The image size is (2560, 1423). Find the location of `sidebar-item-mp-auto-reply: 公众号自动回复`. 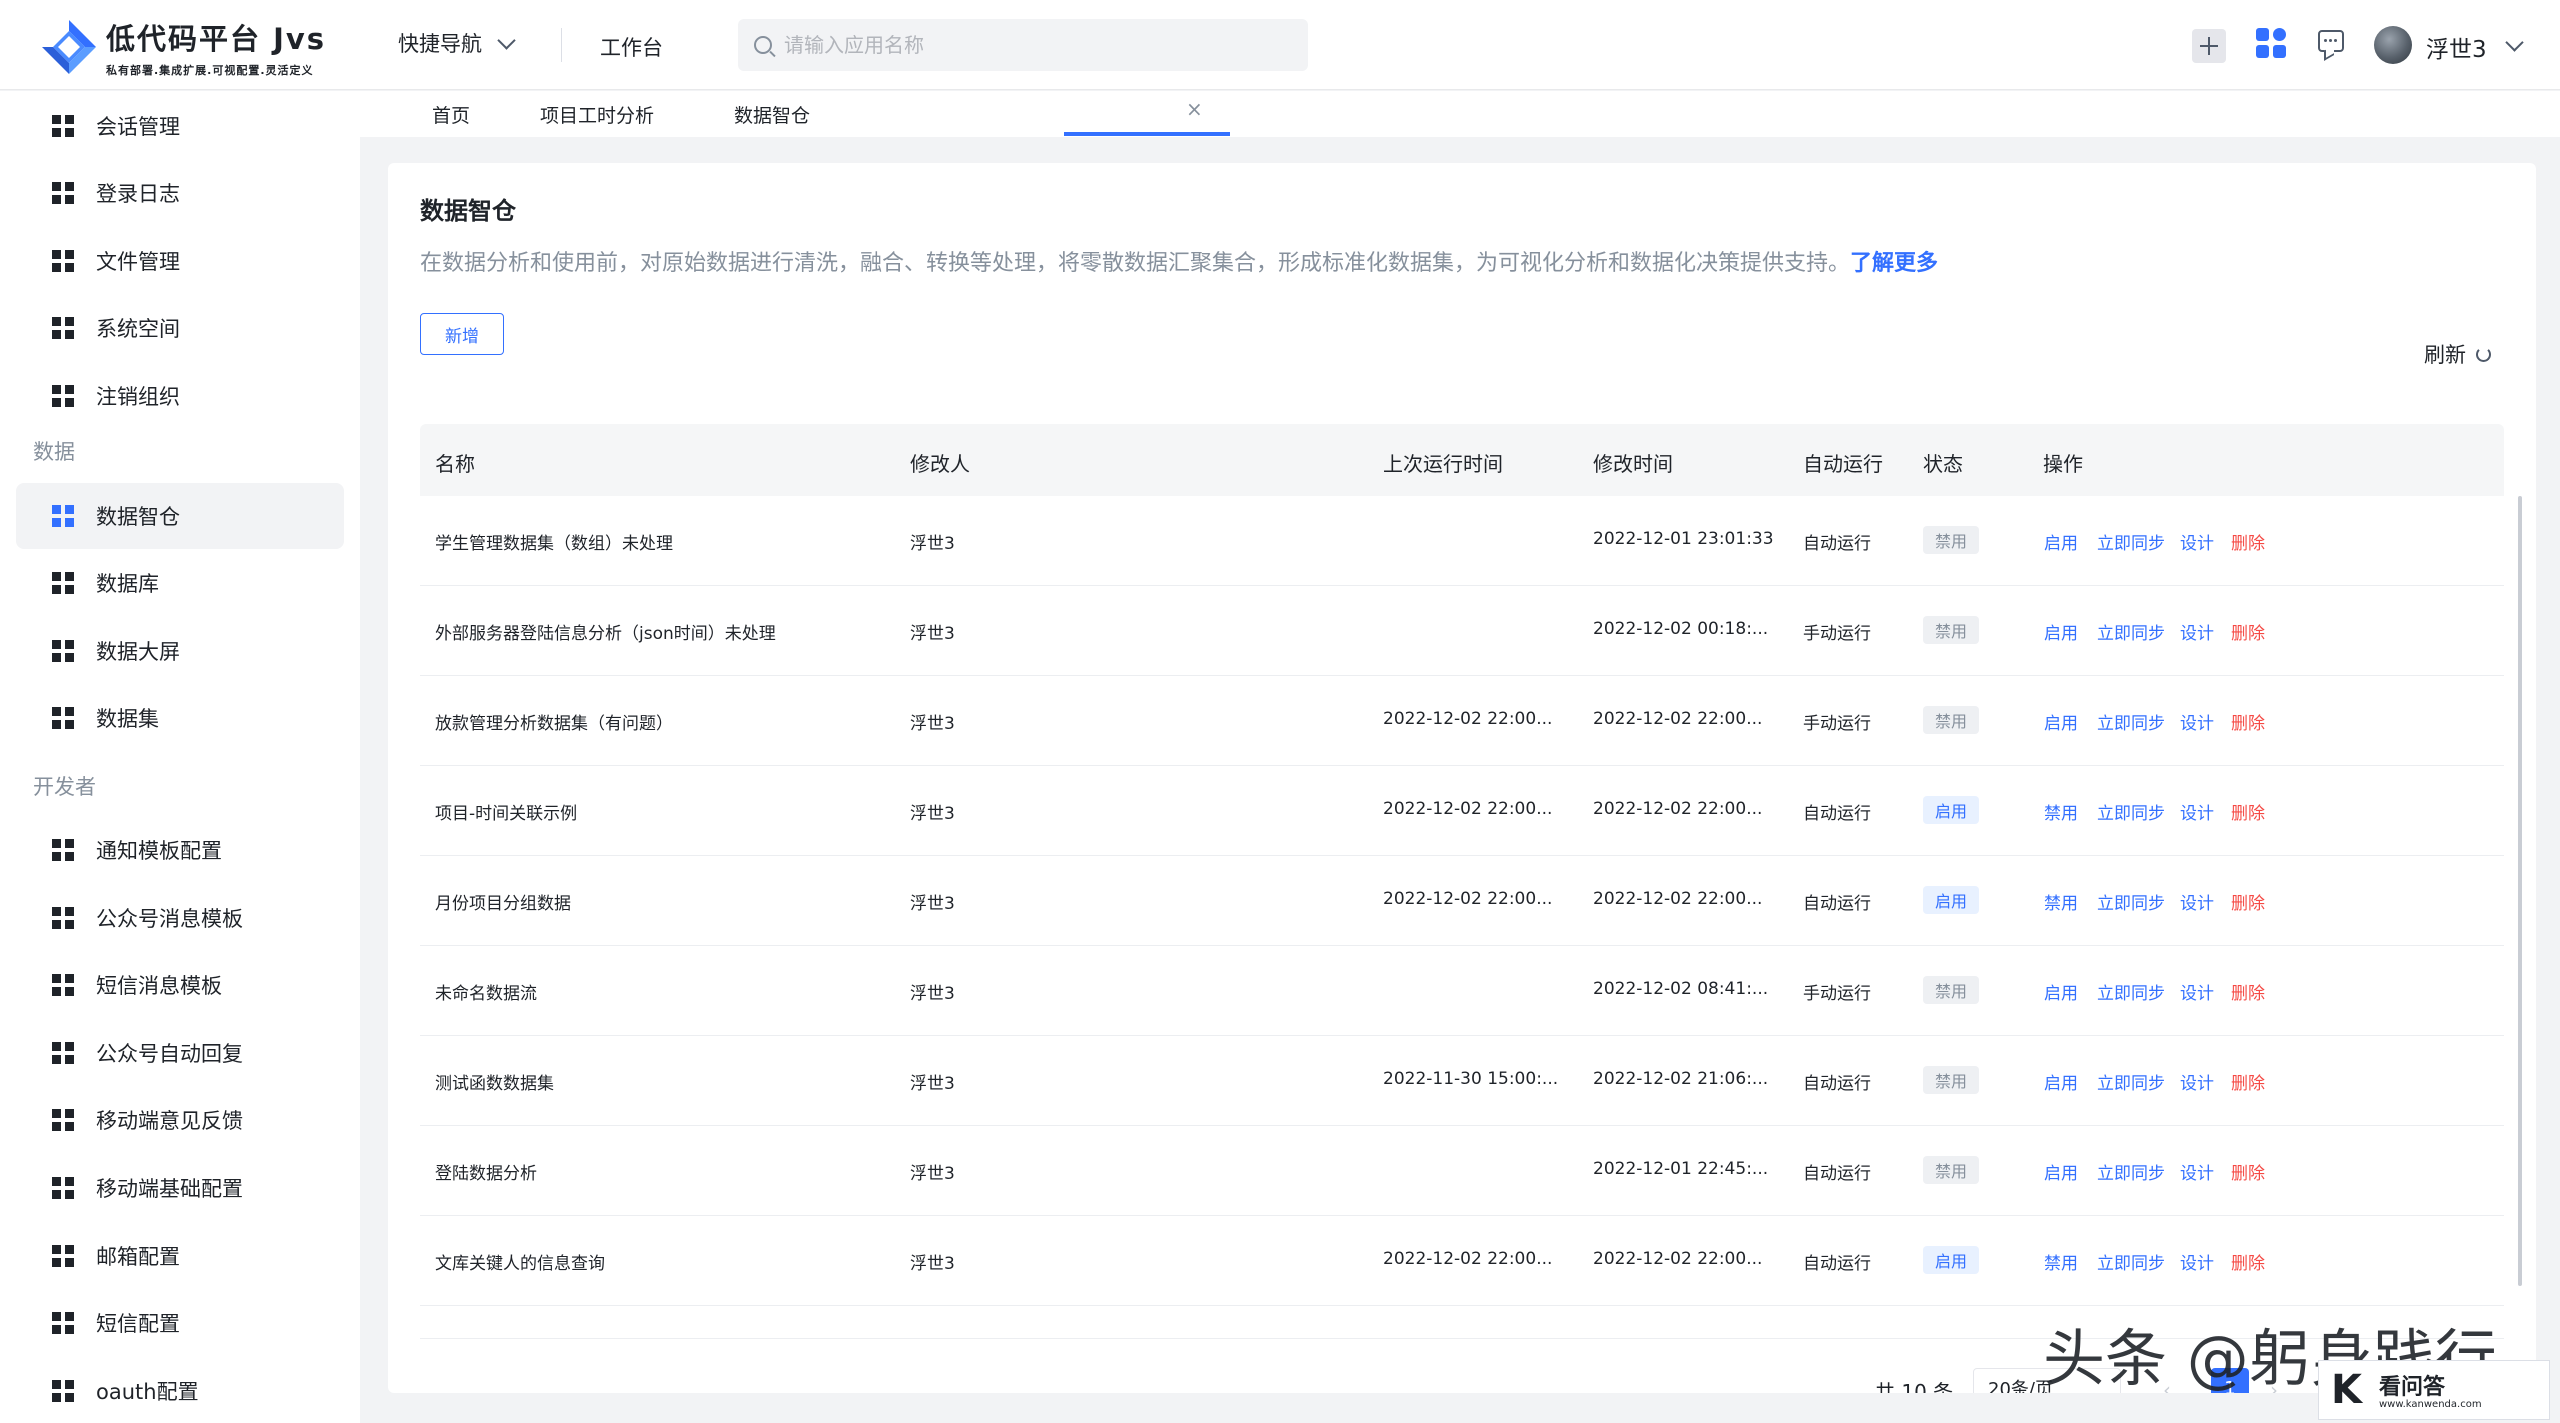

sidebar-item-mp-auto-reply: 公众号自动回复 is located at coordinates (180, 1053).